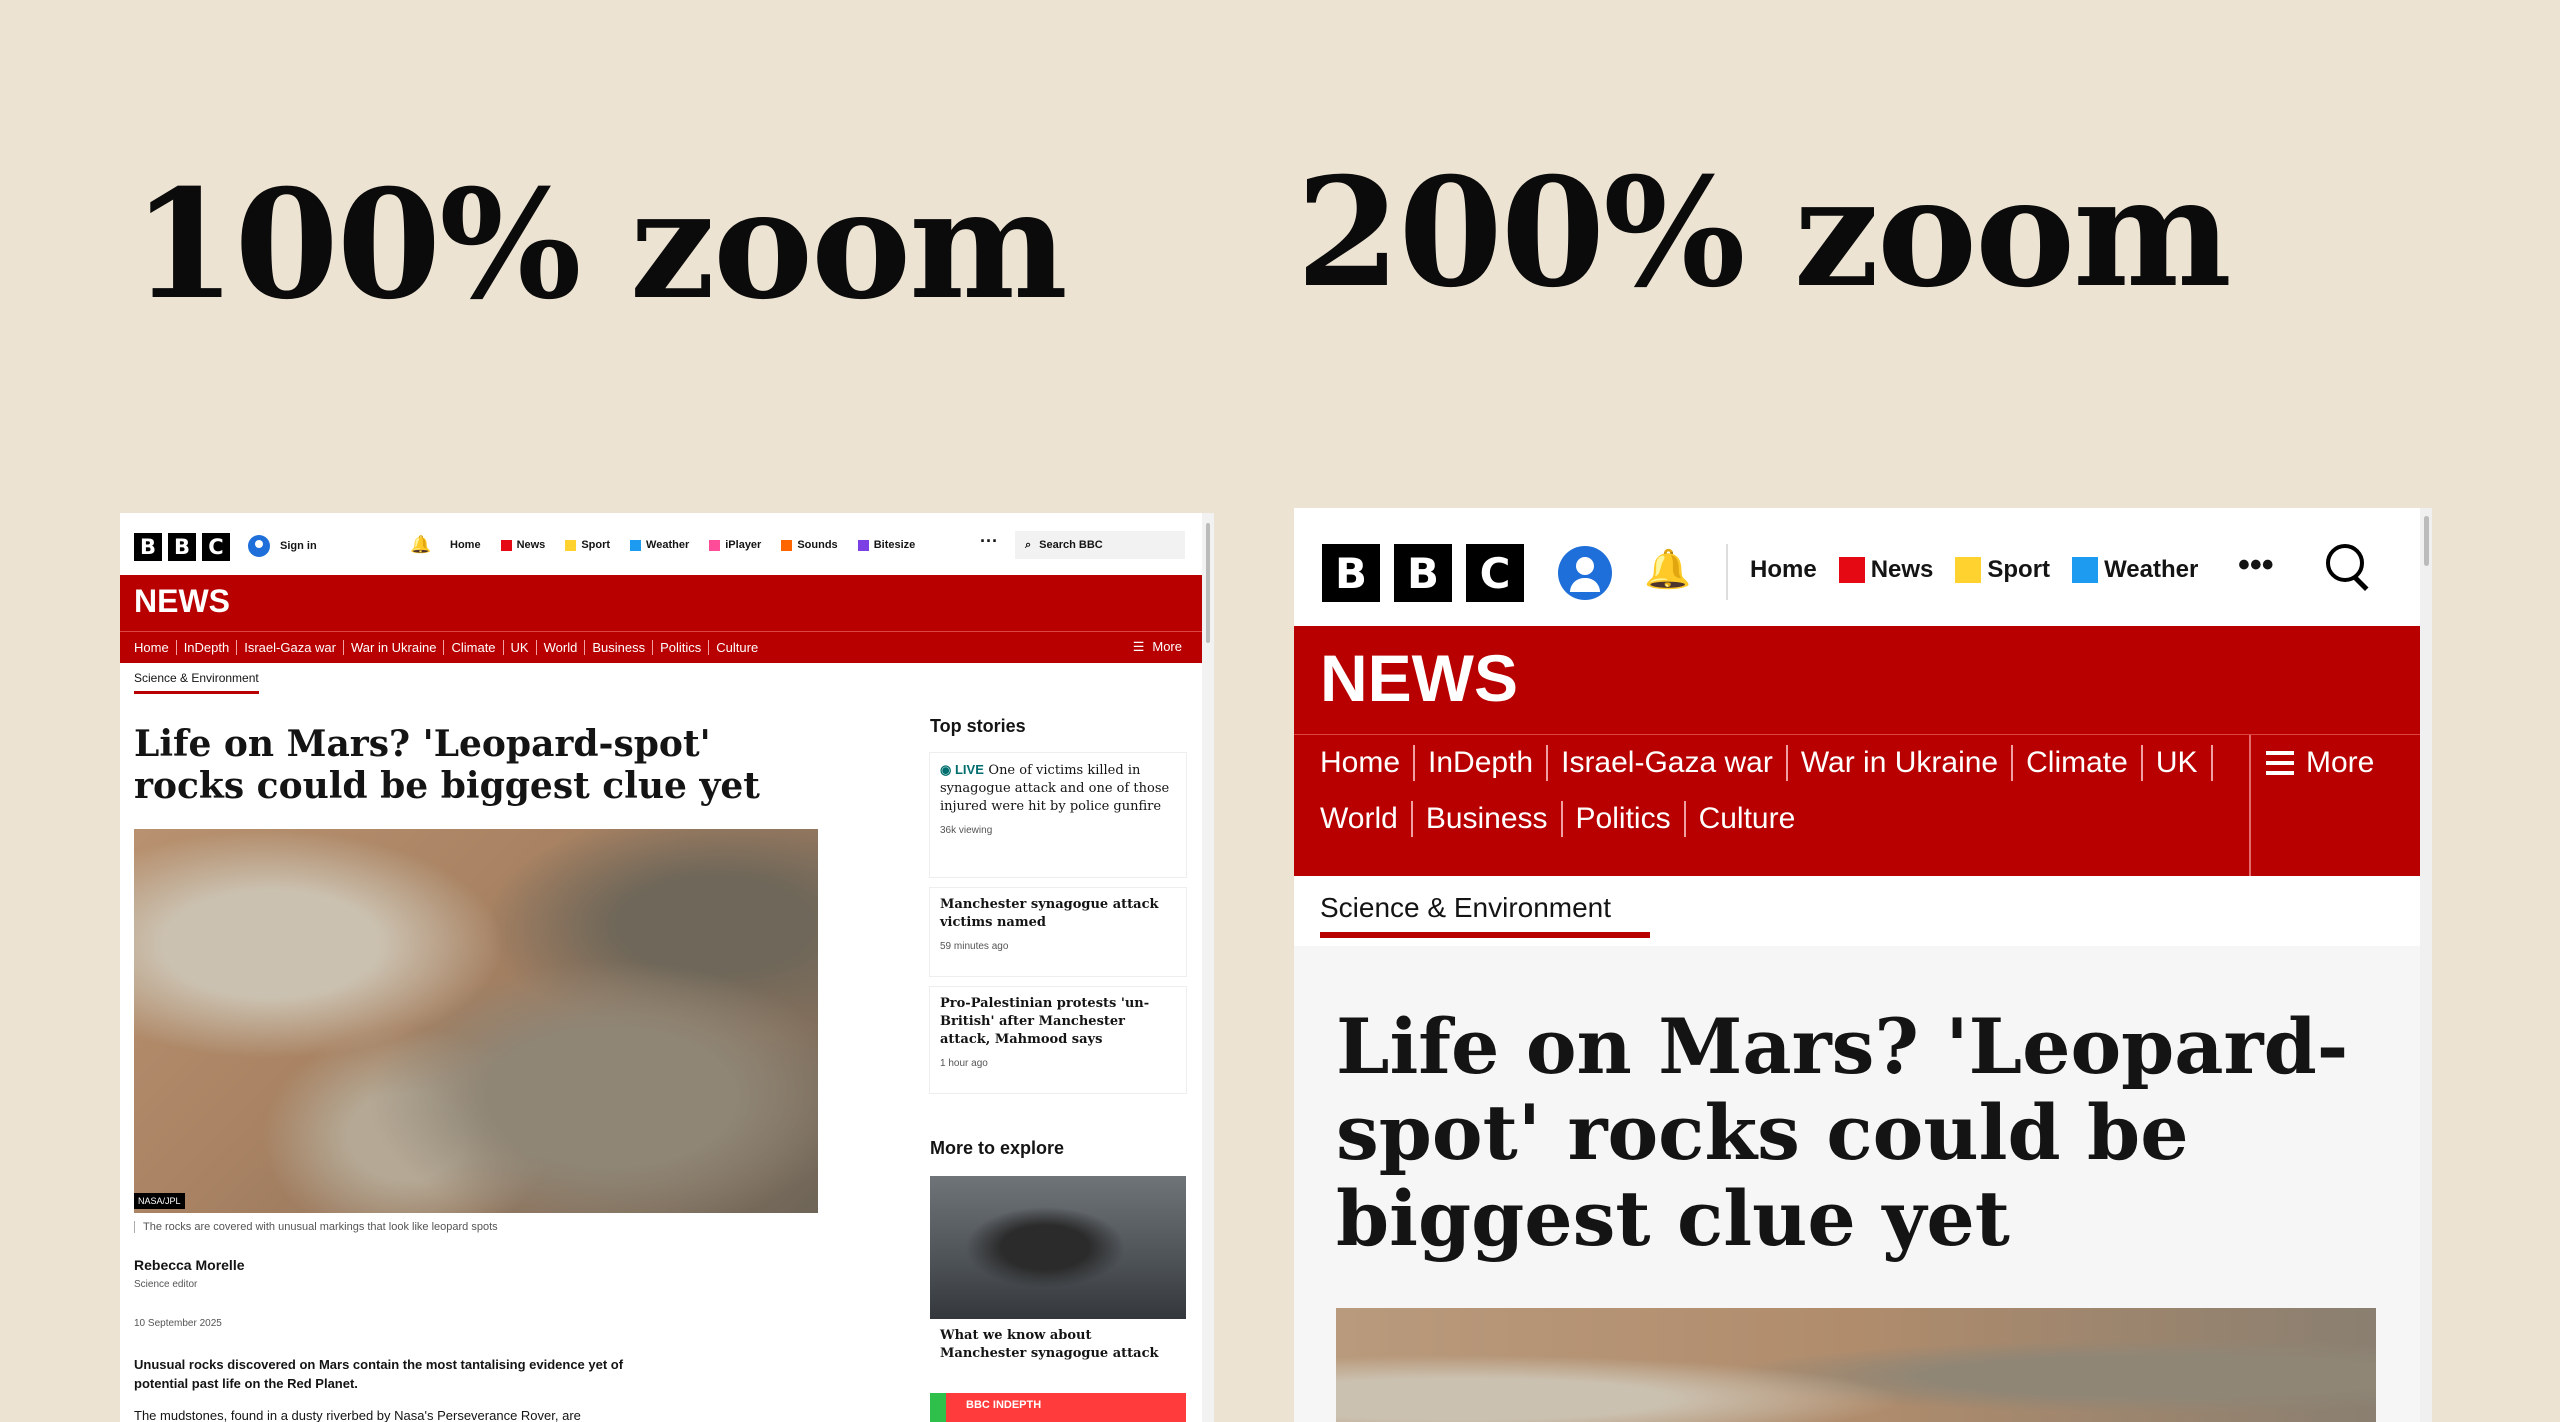  What do you see at coordinates (2256, 565) in the screenshot?
I see `more-menu-icon: •••` at bounding box center [2256, 565].